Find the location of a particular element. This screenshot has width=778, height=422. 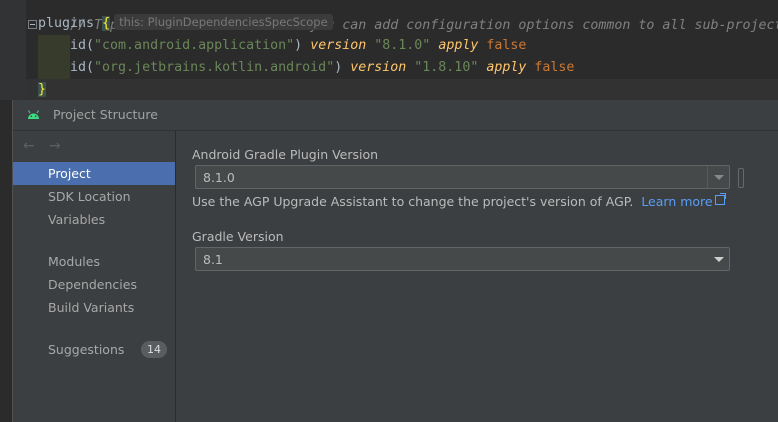

agp-version-combobox: 8.1.0 is located at coordinates (462, 177).